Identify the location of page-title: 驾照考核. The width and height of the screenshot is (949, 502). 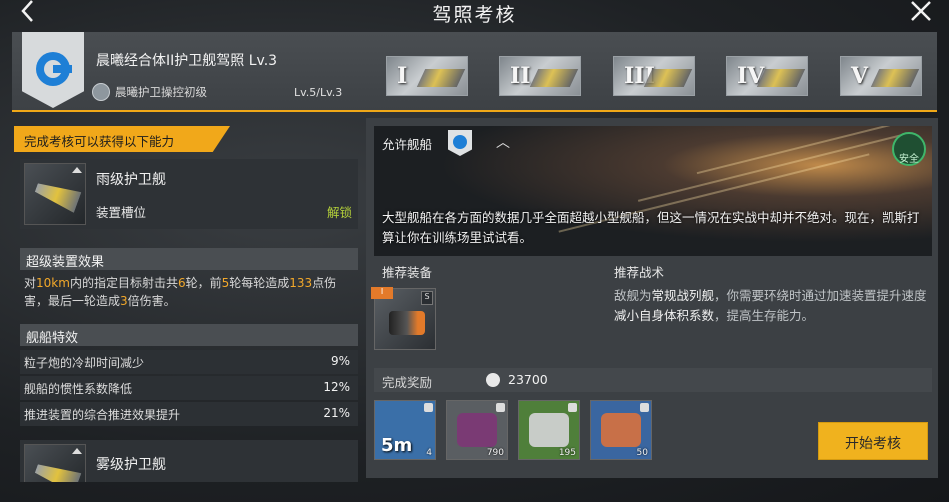
(474, 15).